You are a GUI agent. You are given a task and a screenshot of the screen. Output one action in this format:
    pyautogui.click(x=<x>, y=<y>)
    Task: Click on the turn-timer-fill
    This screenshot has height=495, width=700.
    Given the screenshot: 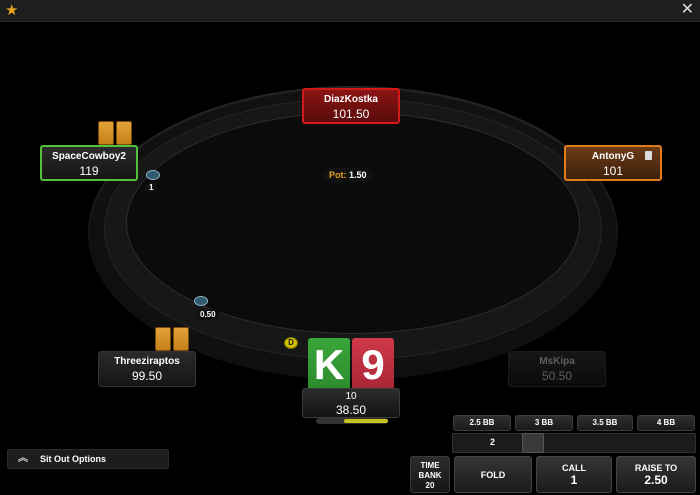 What is the action you would take?
    pyautogui.click(x=366, y=421)
    